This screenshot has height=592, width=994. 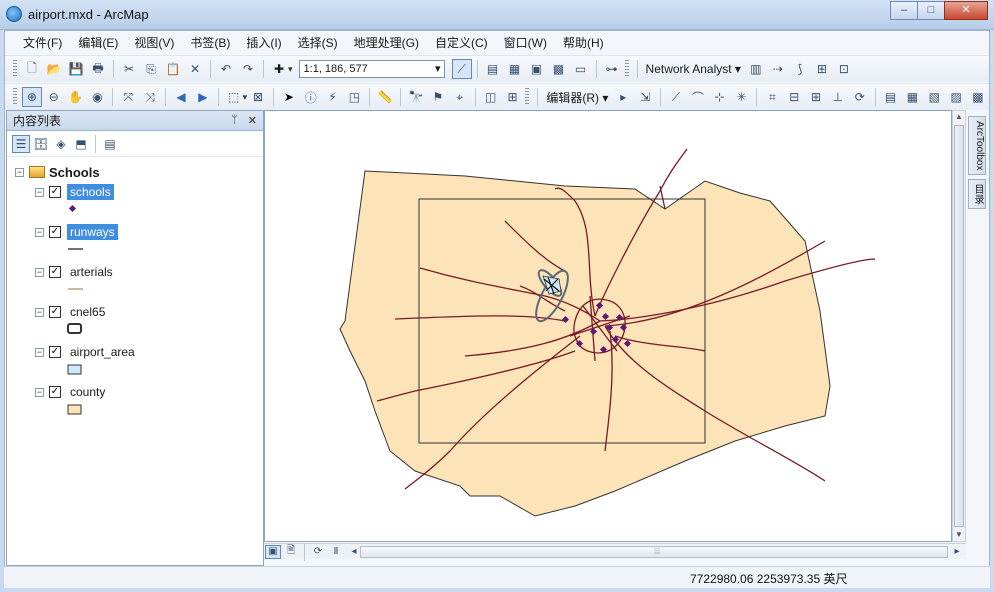 I want to click on undo-icon: ↶, so click(x=226, y=69).